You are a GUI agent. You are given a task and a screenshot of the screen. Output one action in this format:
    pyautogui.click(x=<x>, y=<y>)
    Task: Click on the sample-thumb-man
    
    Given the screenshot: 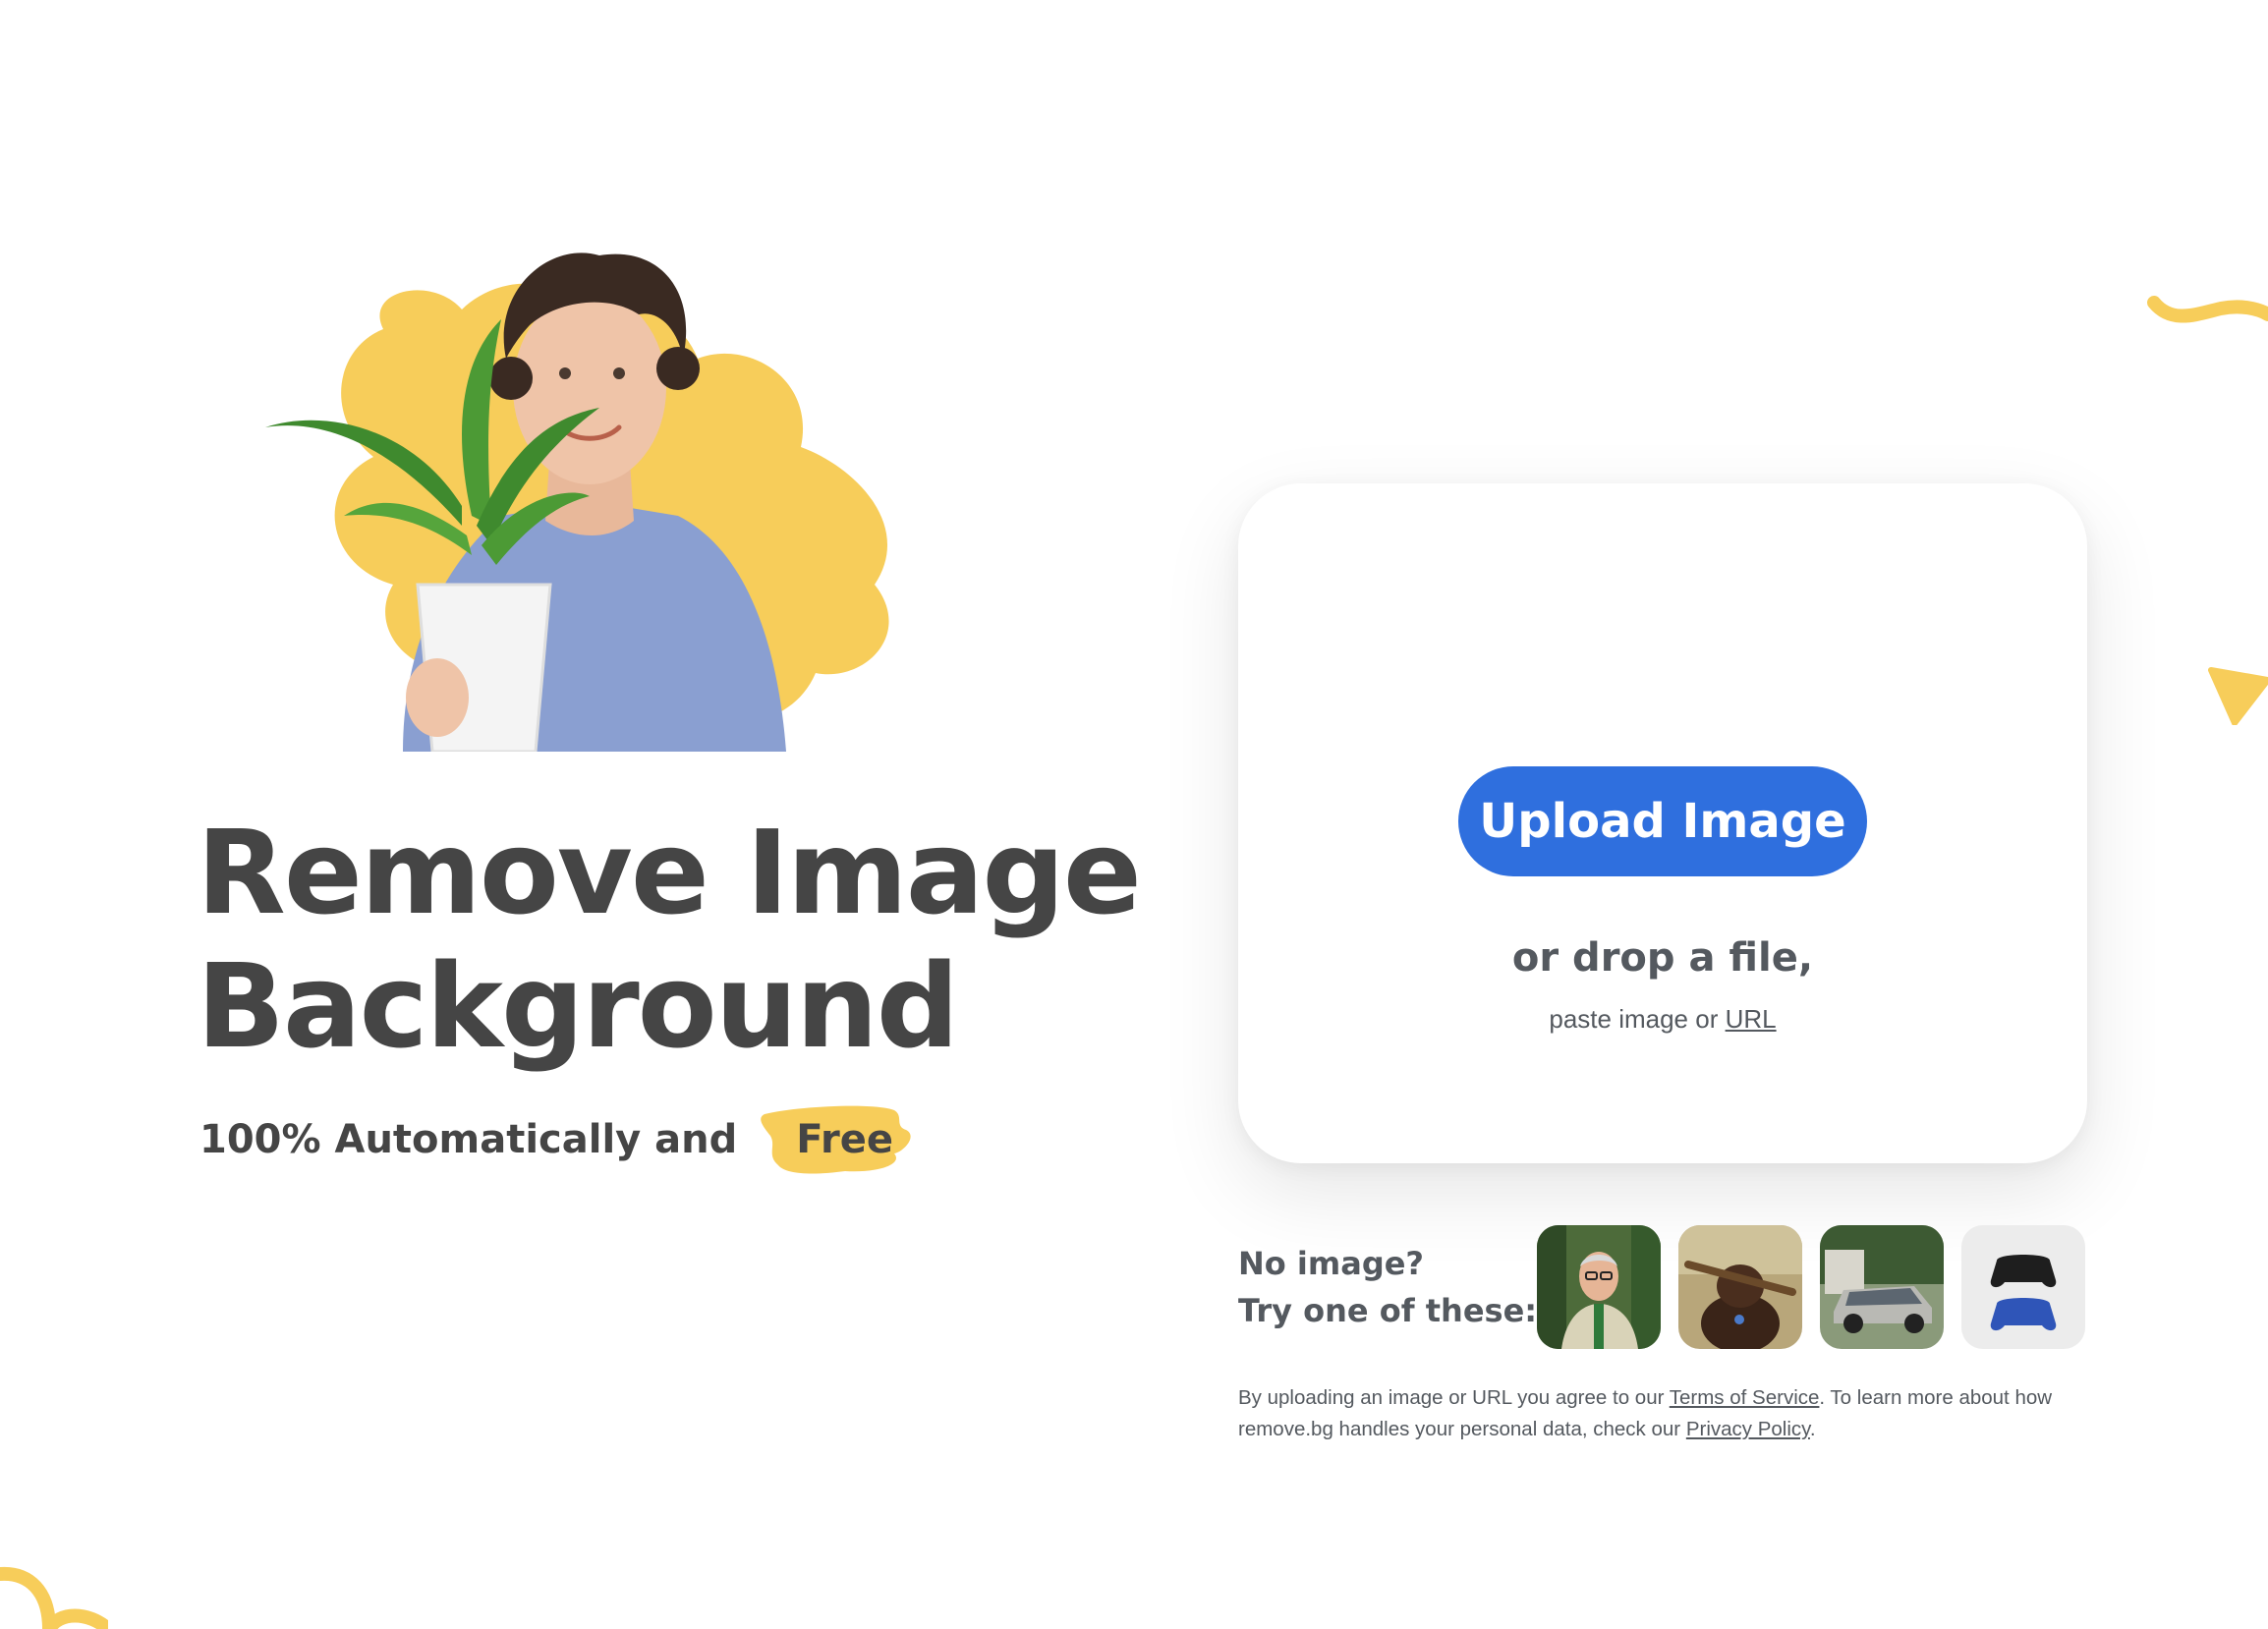 What is the action you would take?
    pyautogui.click(x=1599, y=1287)
    